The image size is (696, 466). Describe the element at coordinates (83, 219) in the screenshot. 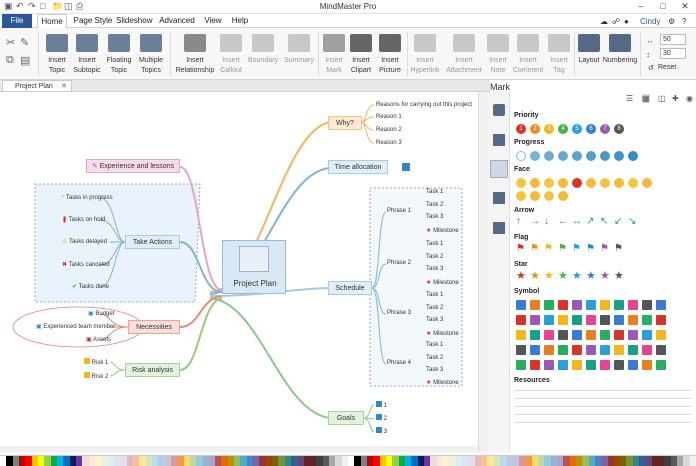

I see `tasks-on-hold: ❚ Tasks on hold` at that location.